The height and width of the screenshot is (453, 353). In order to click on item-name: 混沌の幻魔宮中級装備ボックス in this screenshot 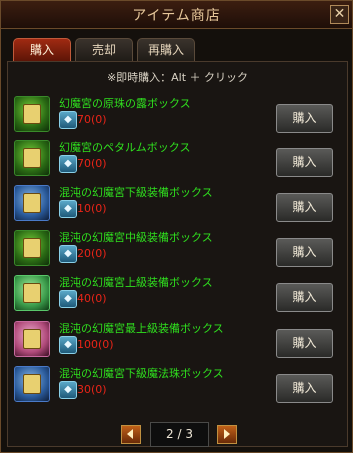, I will do `click(136, 237)`.